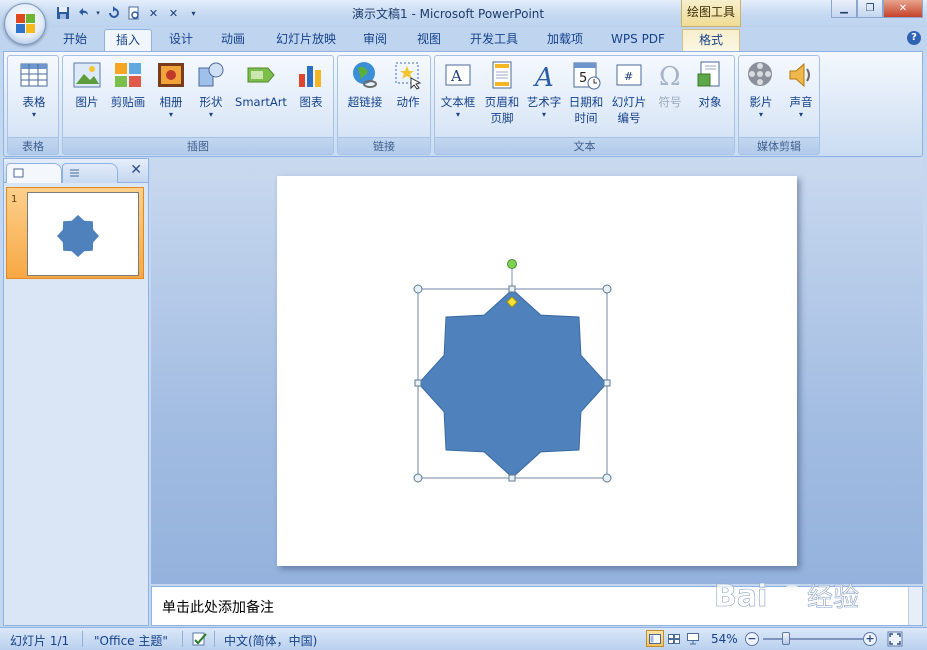 The width and height of the screenshot is (927, 650). Describe the element at coordinates (34, 90) in the screenshot. I see `table-button: 表格 ▾` at that location.